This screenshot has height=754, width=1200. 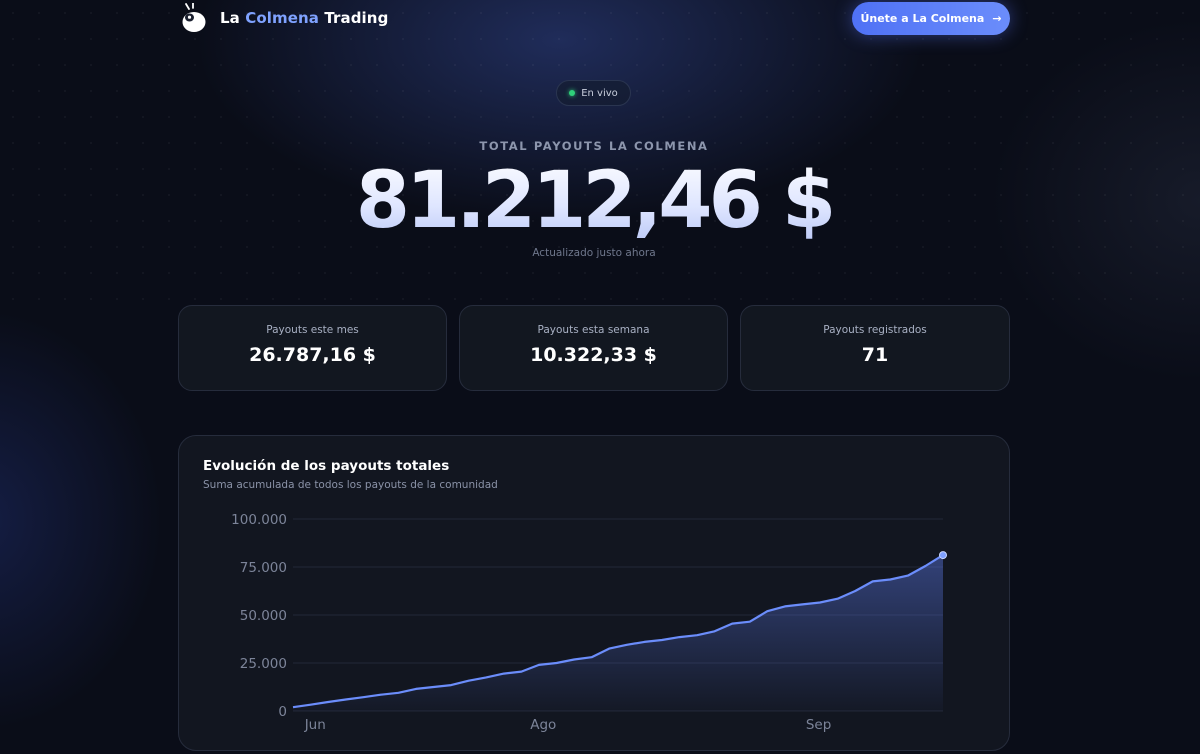 What do you see at coordinates (618, 633) in the screenshot?
I see `series-area` at bounding box center [618, 633].